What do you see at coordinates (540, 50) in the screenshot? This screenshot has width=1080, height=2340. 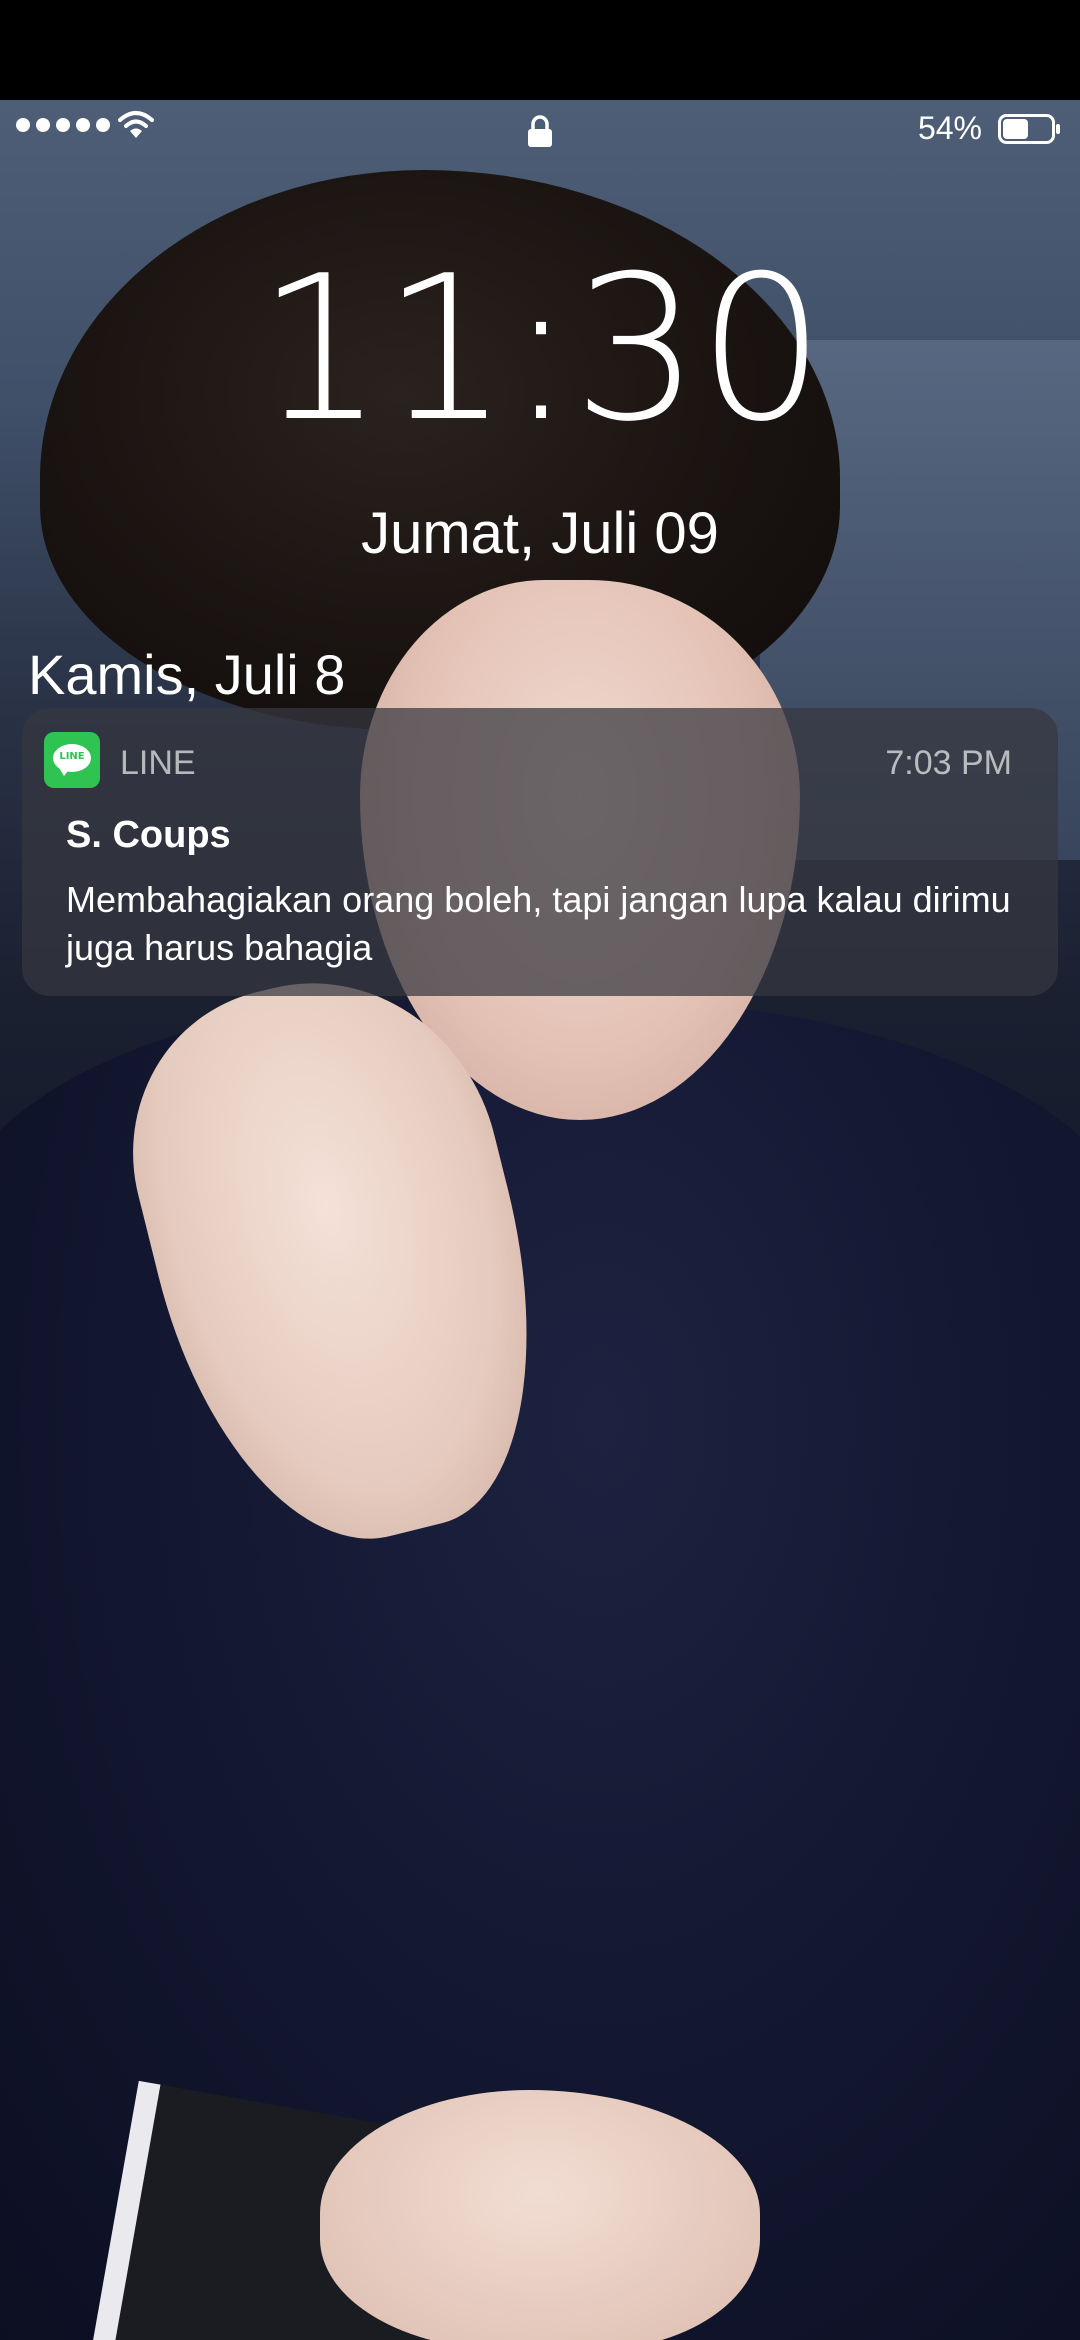 I see `top-bezel` at bounding box center [540, 50].